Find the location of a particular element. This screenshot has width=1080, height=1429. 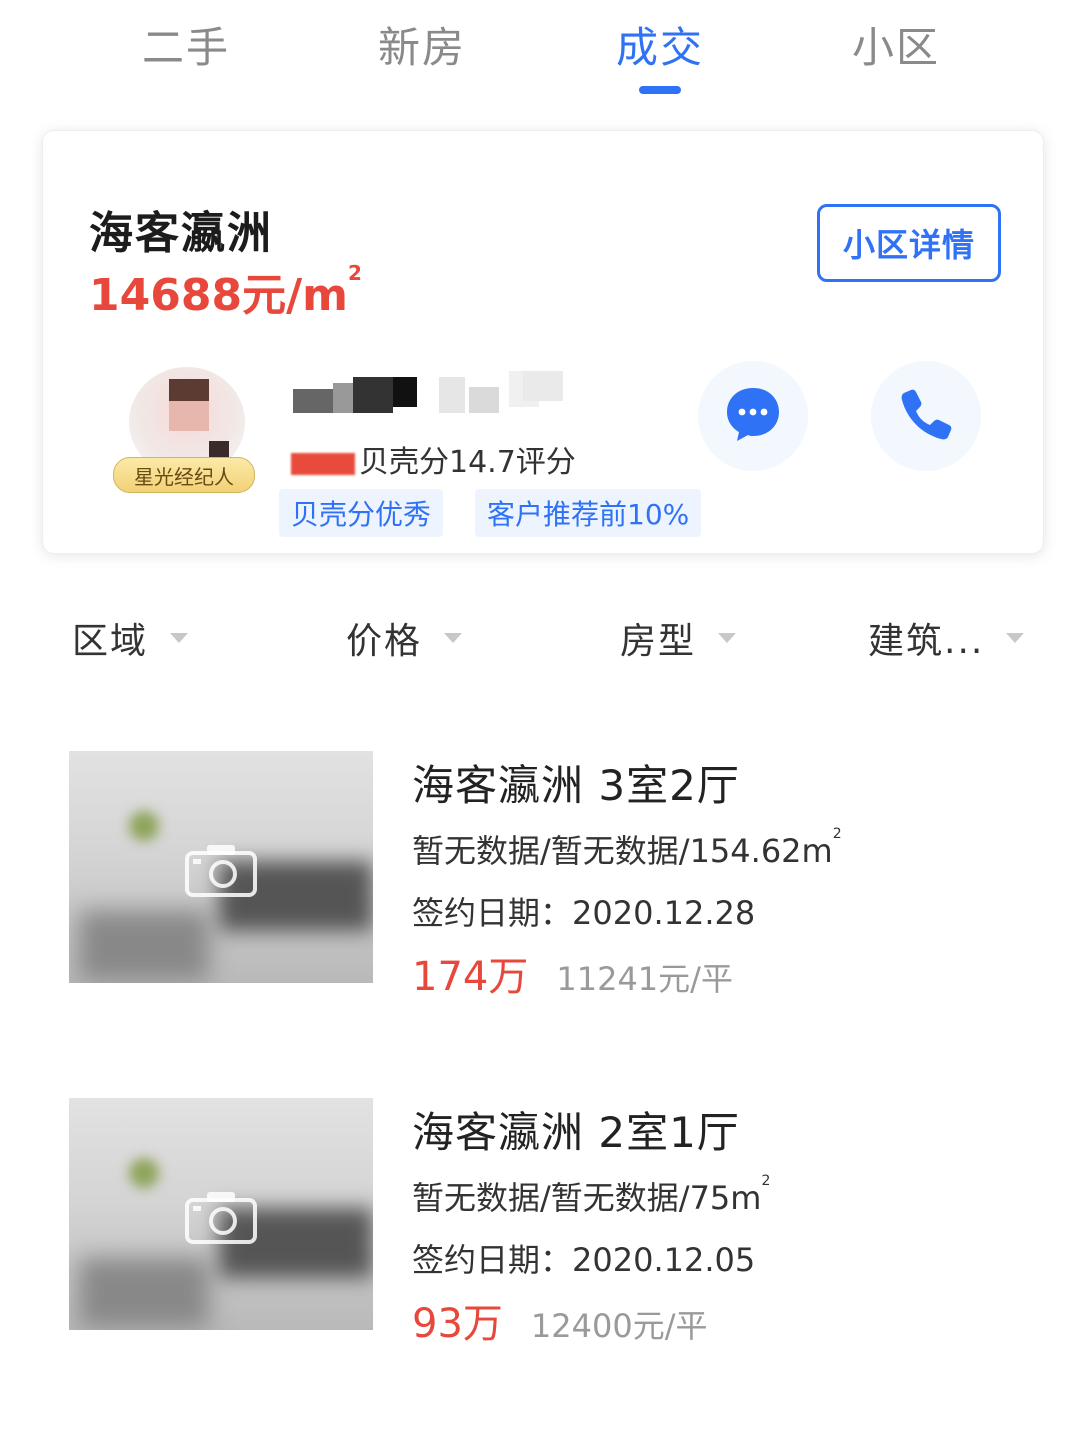

tab-deals: 成交 is located at coordinates (660, 44).